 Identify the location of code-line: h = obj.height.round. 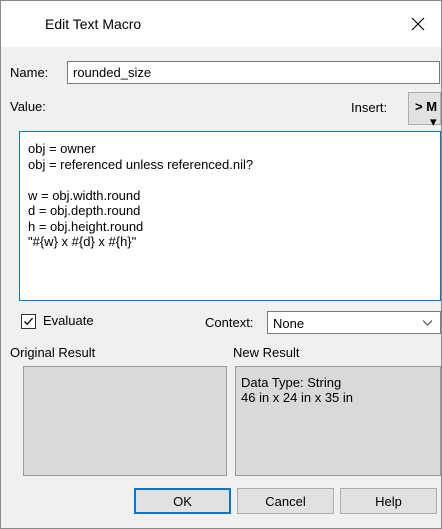
(86, 226).